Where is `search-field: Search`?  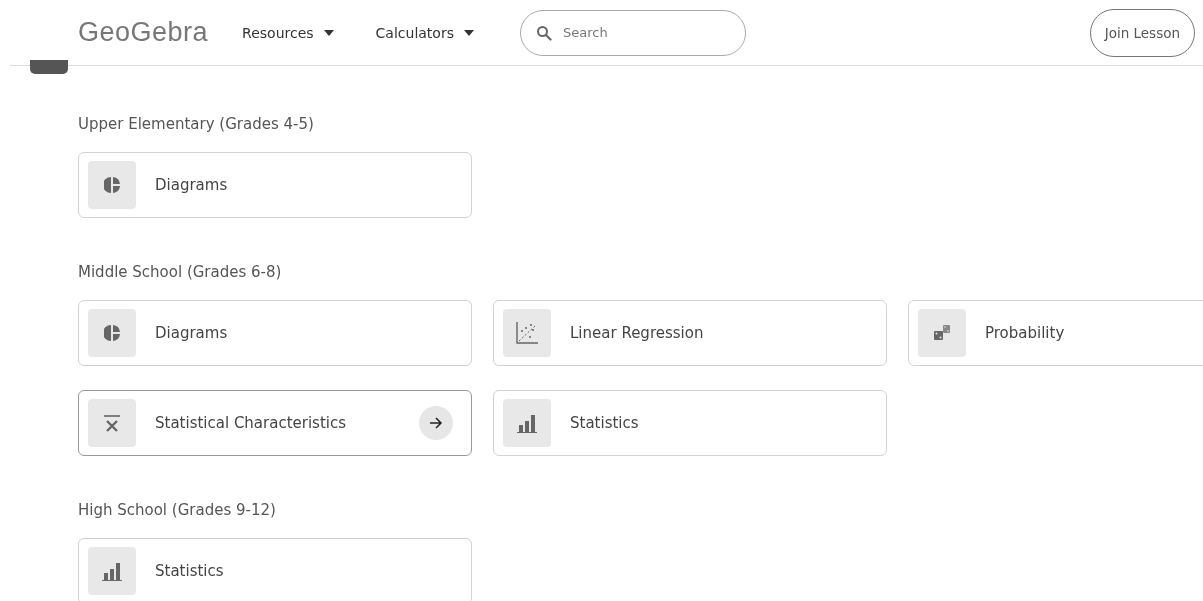 search-field: Search is located at coordinates (632, 32).